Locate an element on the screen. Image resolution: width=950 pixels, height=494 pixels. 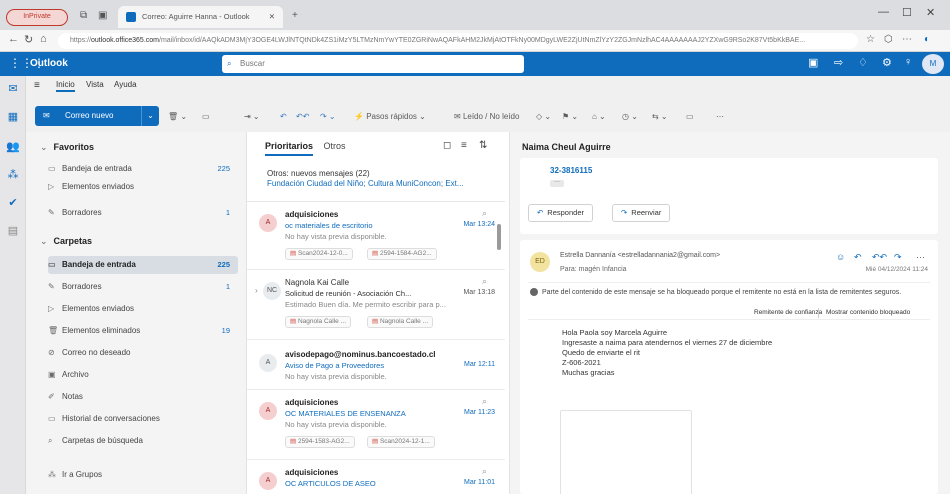
folder-item: ⌕ Carpetas de búsqueda is located at coordinates (143, 441).